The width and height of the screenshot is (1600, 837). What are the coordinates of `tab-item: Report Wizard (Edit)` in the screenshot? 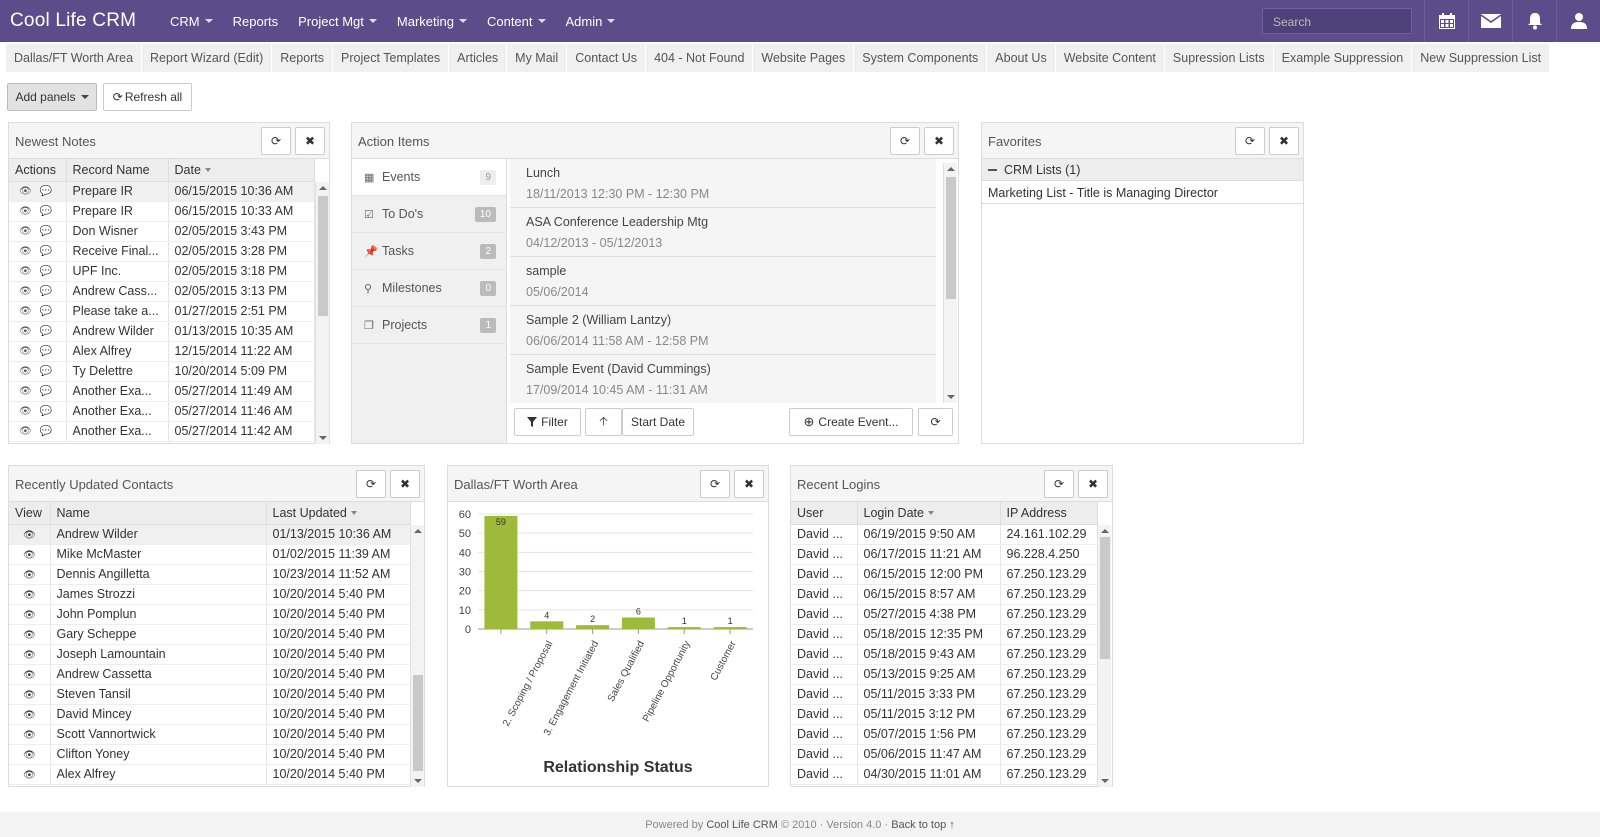 It's located at (207, 58).